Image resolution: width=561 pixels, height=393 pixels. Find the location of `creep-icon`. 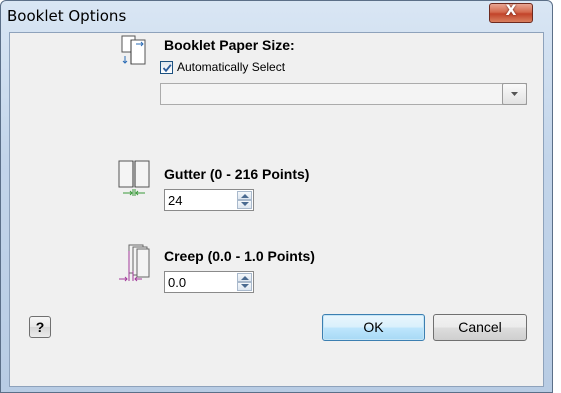

creep-icon is located at coordinates (137, 265).